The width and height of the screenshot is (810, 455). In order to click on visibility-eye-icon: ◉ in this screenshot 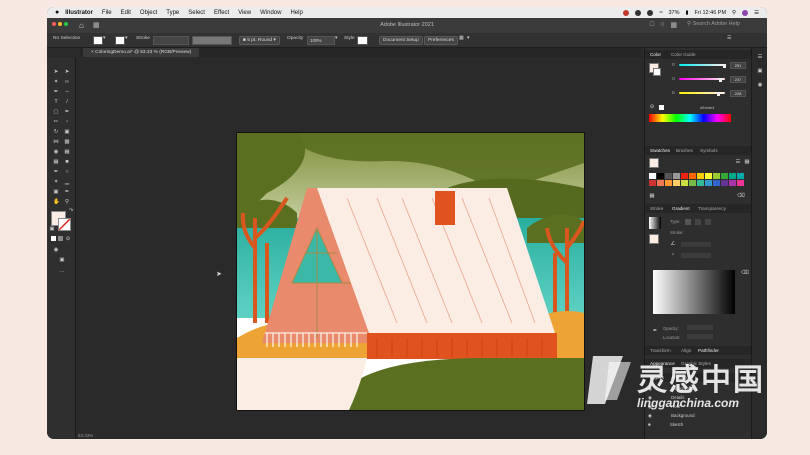, I will do `click(650, 415)`.